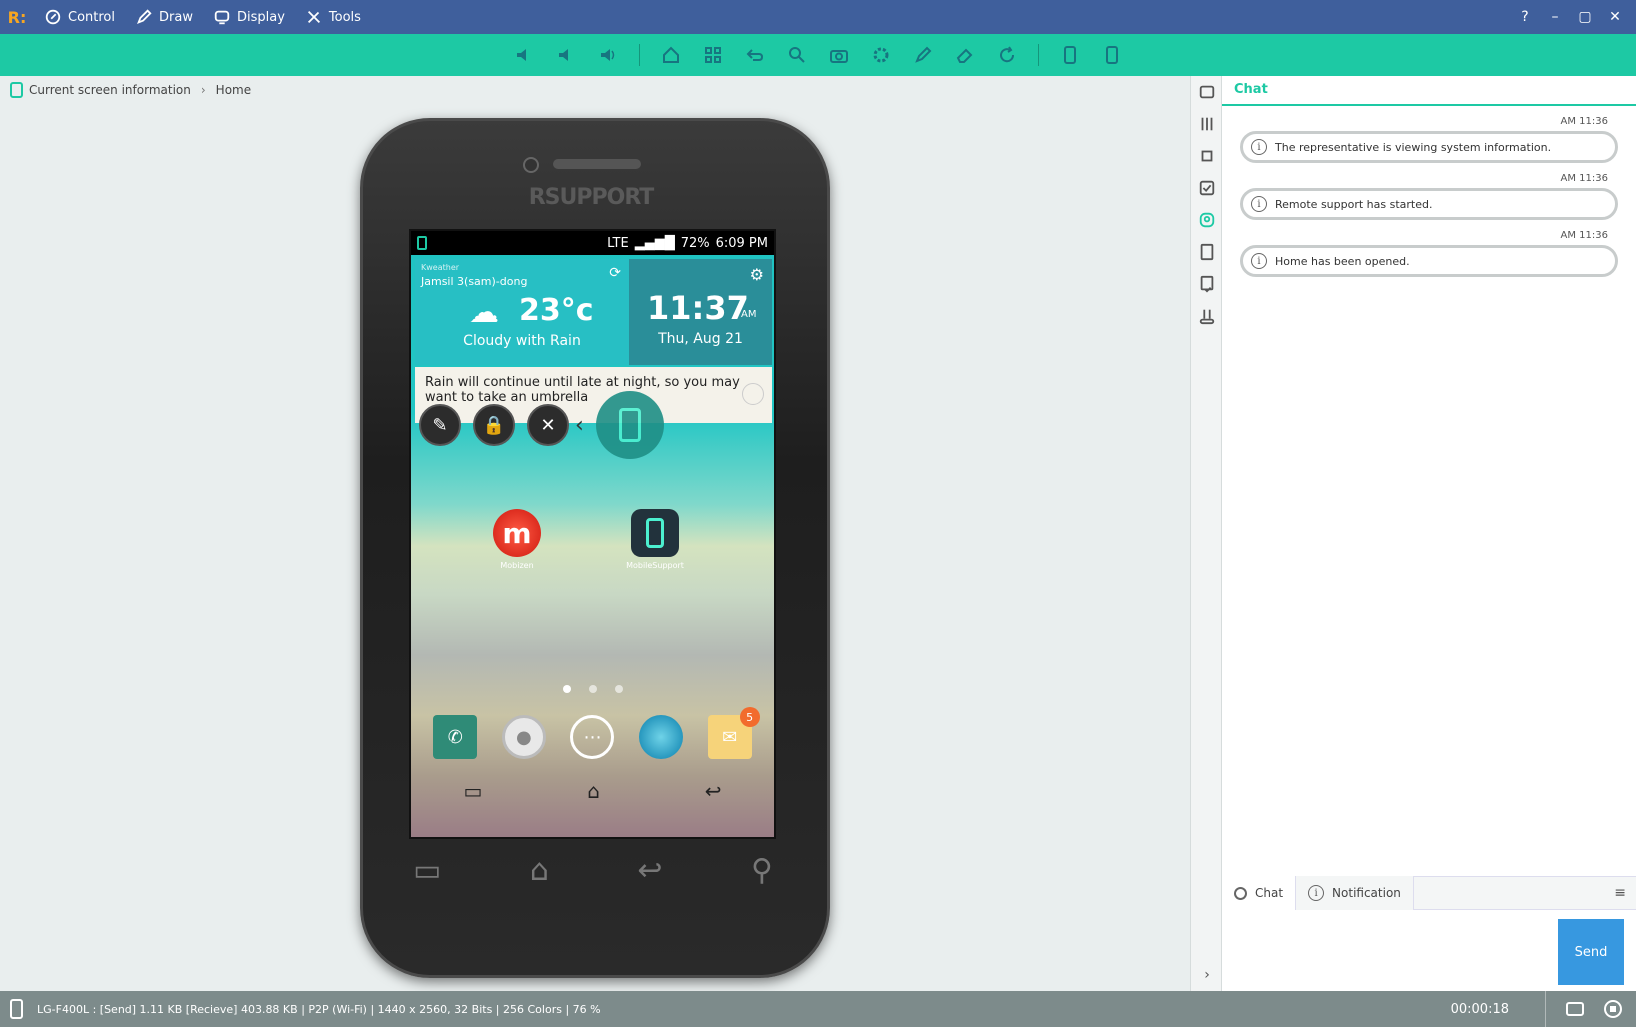 The height and width of the screenshot is (1027, 1636). I want to click on chat-support-icon, so click(1207, 220).